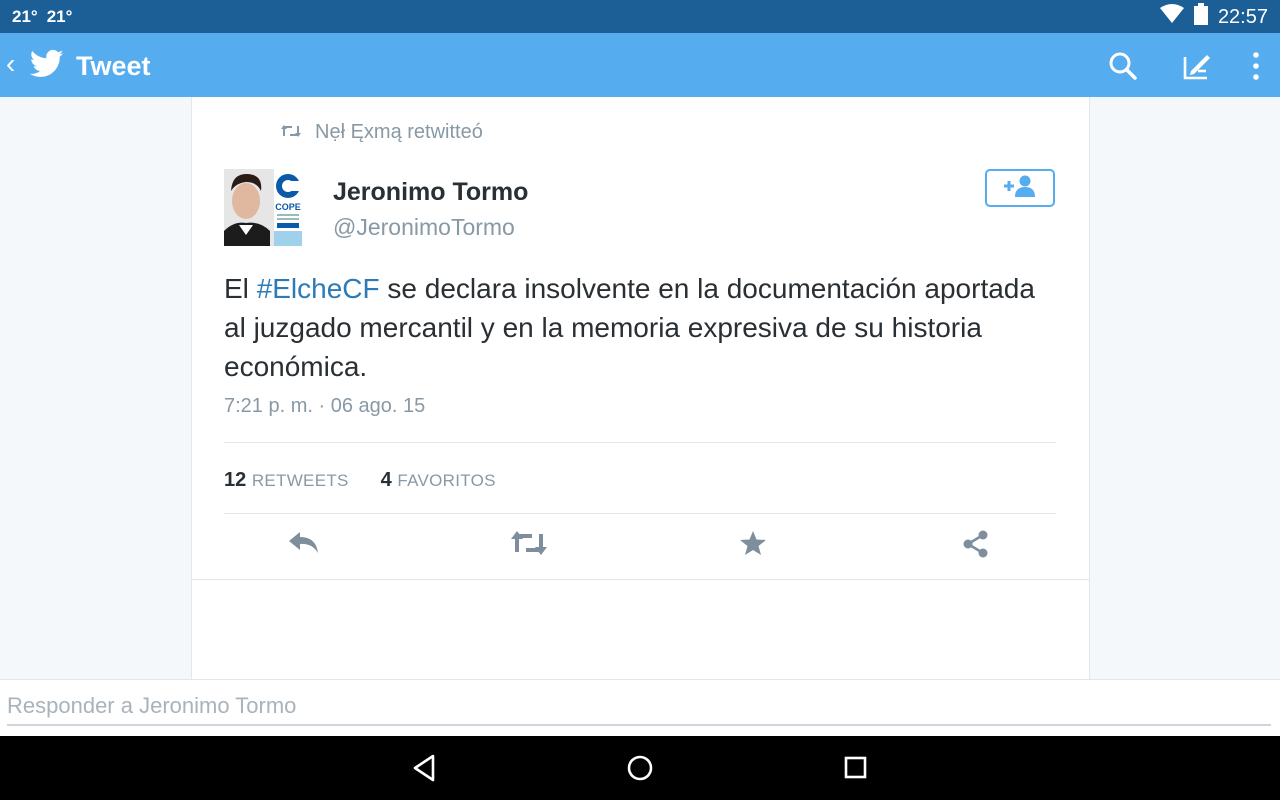  What do you see at coordinates (10, 64) in the screenshot?
I see `back-chevron-icon: ‹` at bounding box center [10, 64].